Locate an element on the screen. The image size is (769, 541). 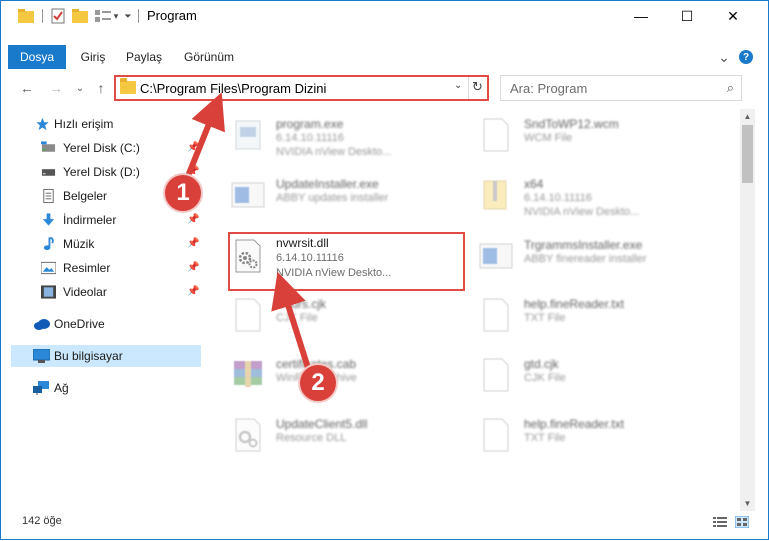
file-item: UpdateClient5.dll Resource DLL is located at coordinates (336, 435).